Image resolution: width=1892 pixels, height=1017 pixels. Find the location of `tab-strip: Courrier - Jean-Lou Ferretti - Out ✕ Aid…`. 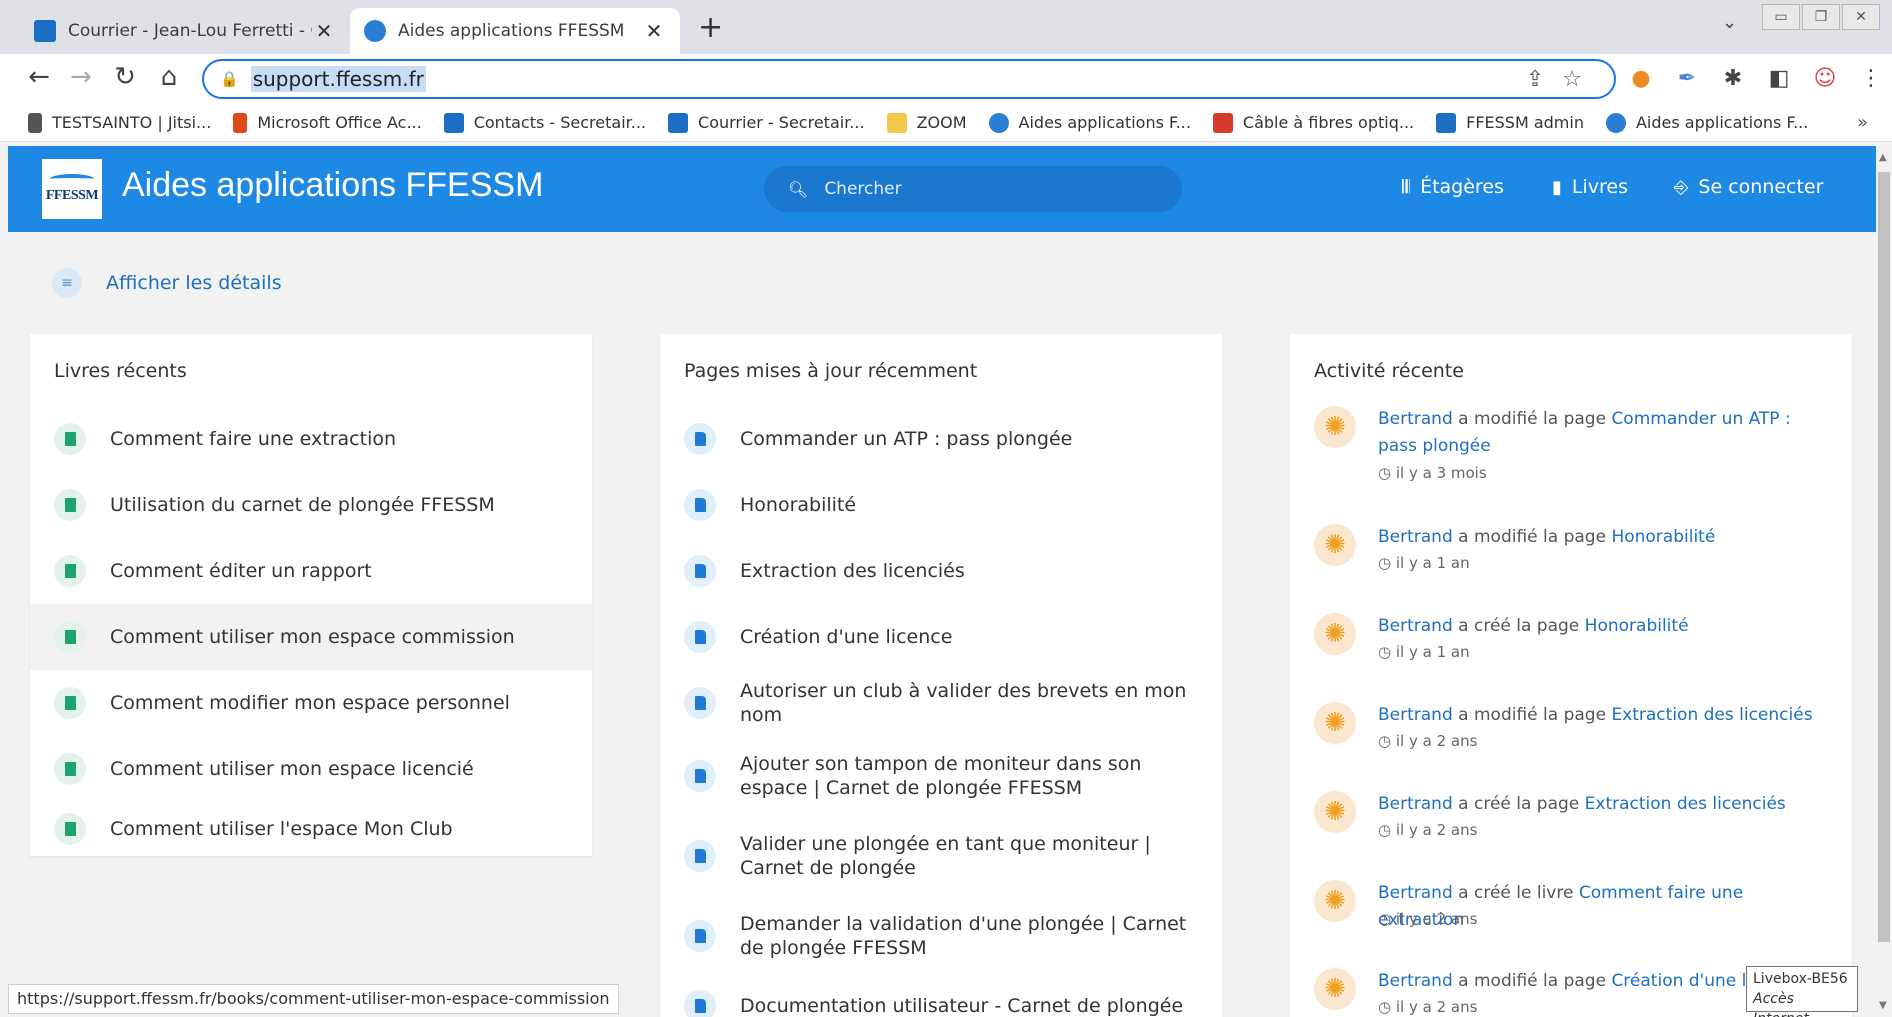

tab-strip: Courrier - Jean-Lou Ferretti - Out ✕ Aid… is located at coordinates (946, 27).